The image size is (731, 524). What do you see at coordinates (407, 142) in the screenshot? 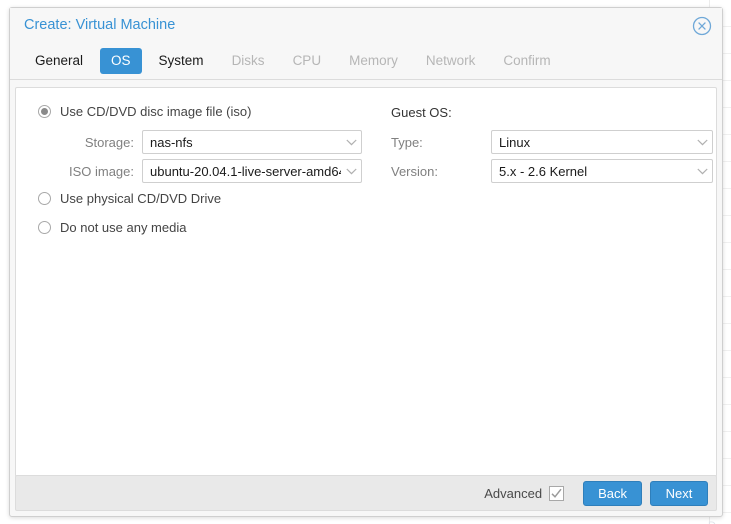
I see `os-type-label: Type:` at bounding box center [407, 142].